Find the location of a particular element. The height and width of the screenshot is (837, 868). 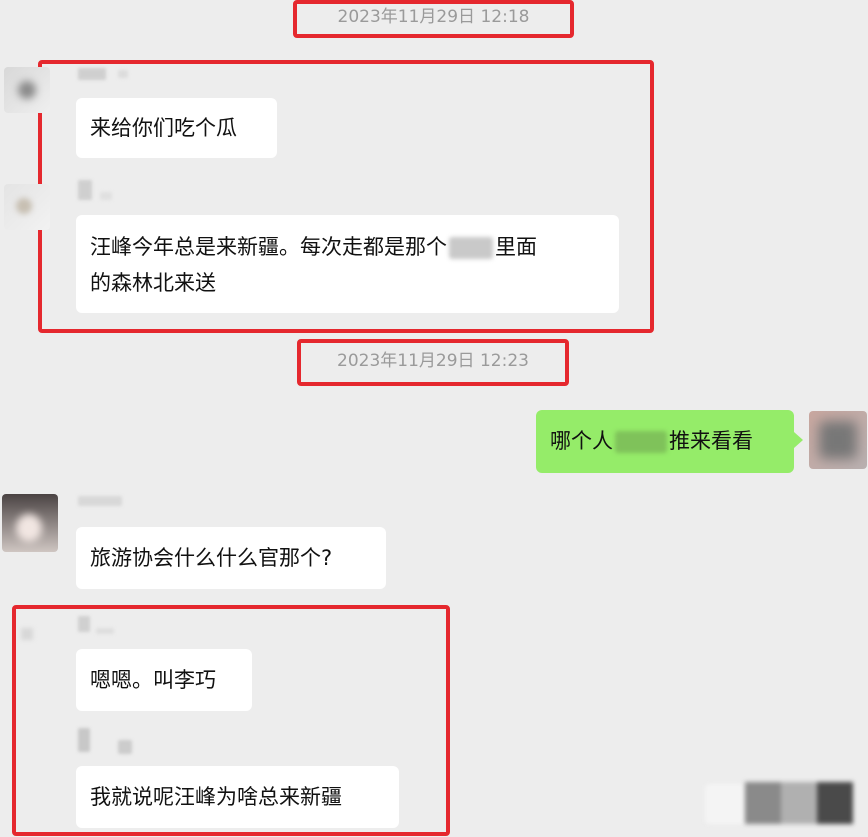

message-bubble-3: 哪个人 推来看看 is located at coordinates (665, 441).